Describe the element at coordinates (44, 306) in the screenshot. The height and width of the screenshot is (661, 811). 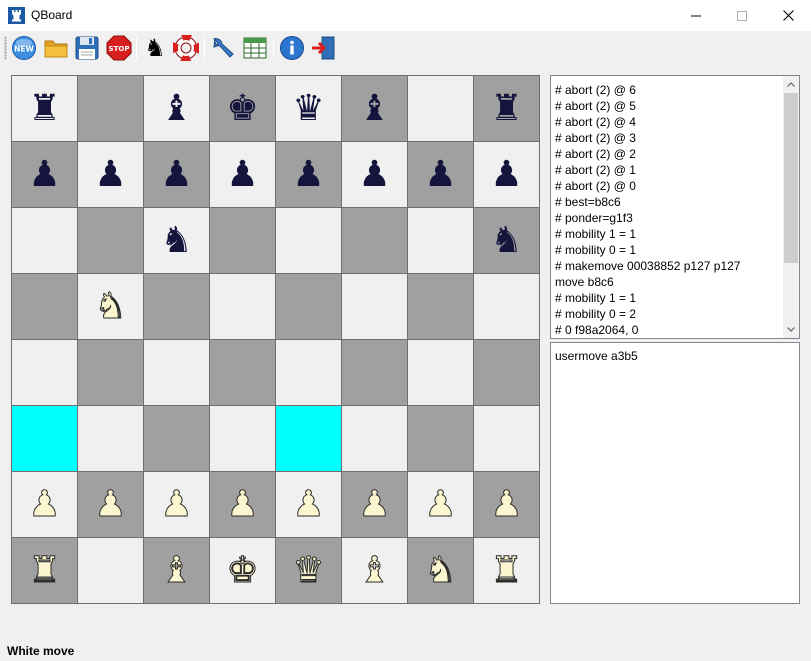
I see `square-a5` at that location.